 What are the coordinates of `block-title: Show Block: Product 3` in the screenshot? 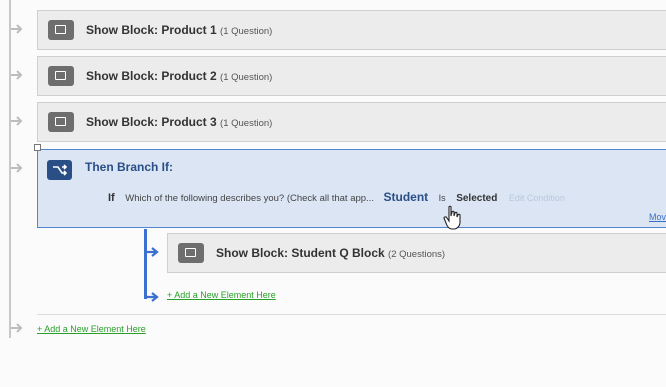 It's located at (151, 122).